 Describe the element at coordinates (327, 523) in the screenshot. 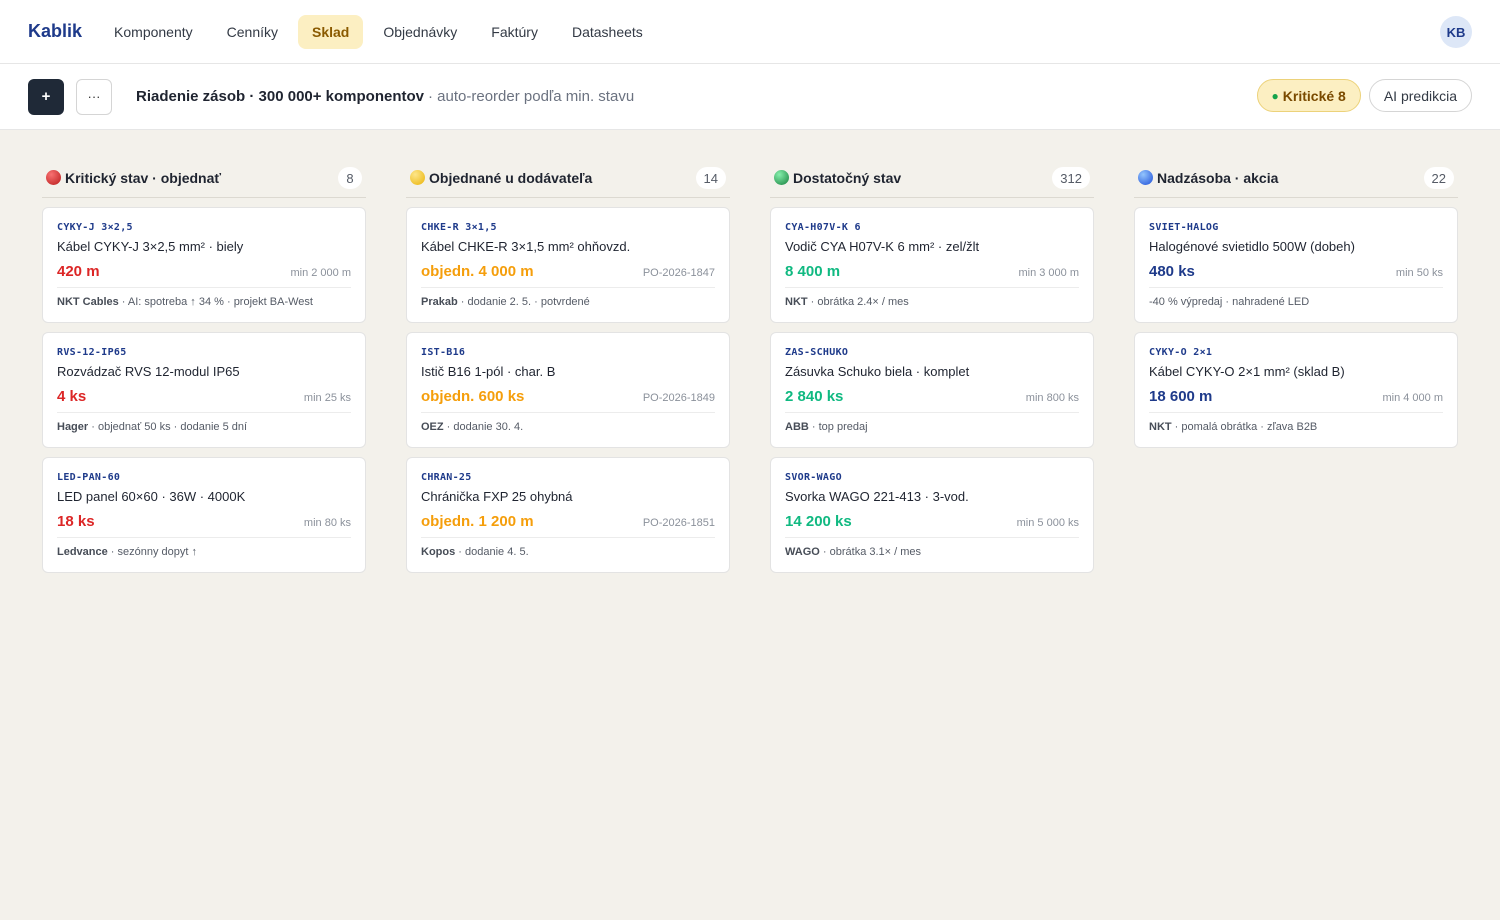

I see `min-stock: min 80 ks` at that location.